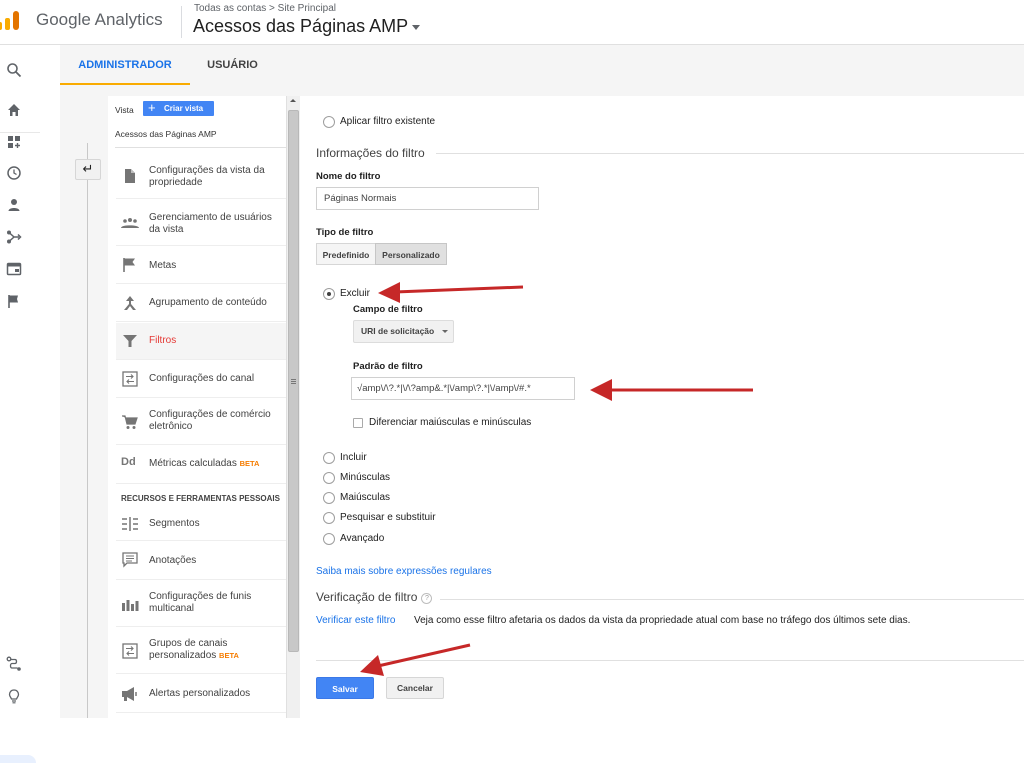  I want to click on case-sensitive-checkbox, so click(358, 423).